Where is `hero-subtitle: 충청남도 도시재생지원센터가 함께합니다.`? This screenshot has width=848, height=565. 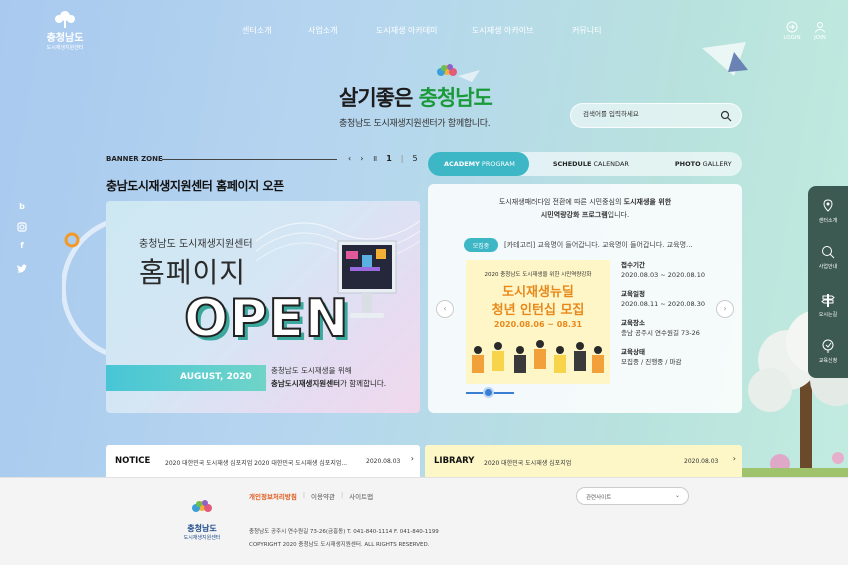 hero-subtitle: 충청남도 도시재생지원센터가 함께합니다. is located at coordinates (415, 124).